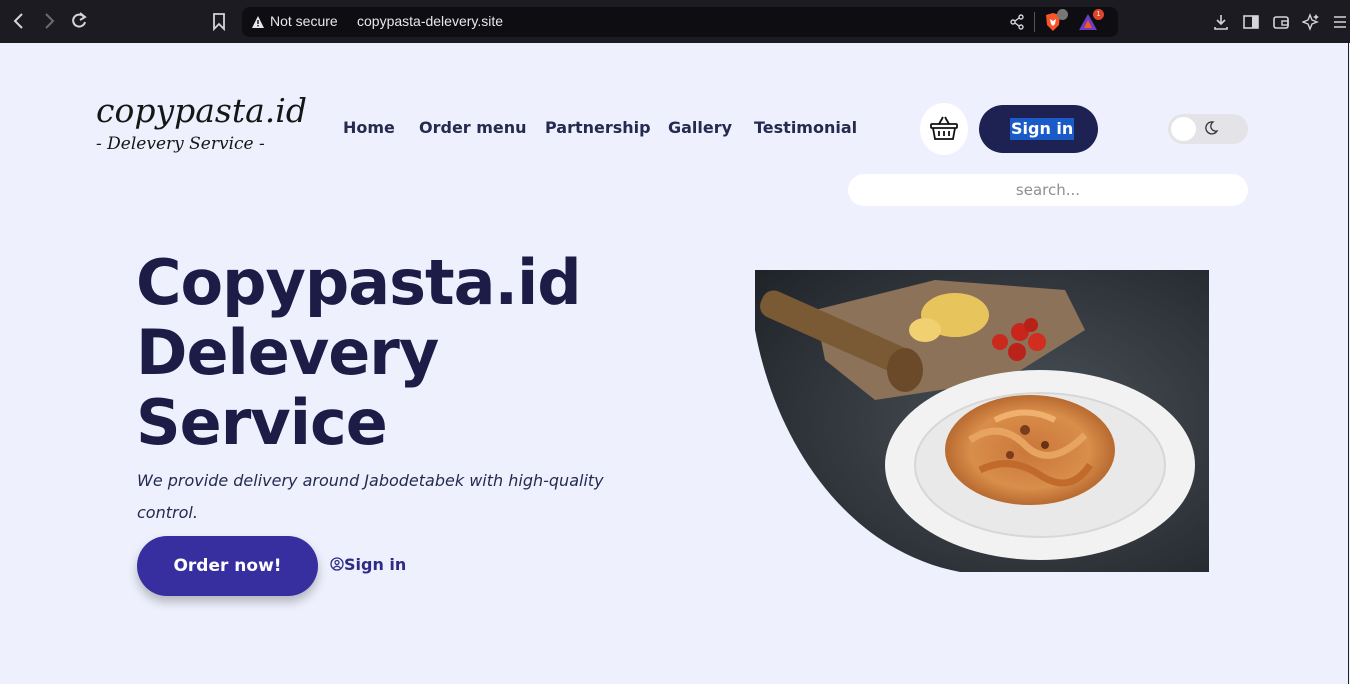 The image size is (1350, 684). What do you see at coordinates (1212, 128) in the screenshot?
I see `moon-icon` at bounding box center [1212, 128].